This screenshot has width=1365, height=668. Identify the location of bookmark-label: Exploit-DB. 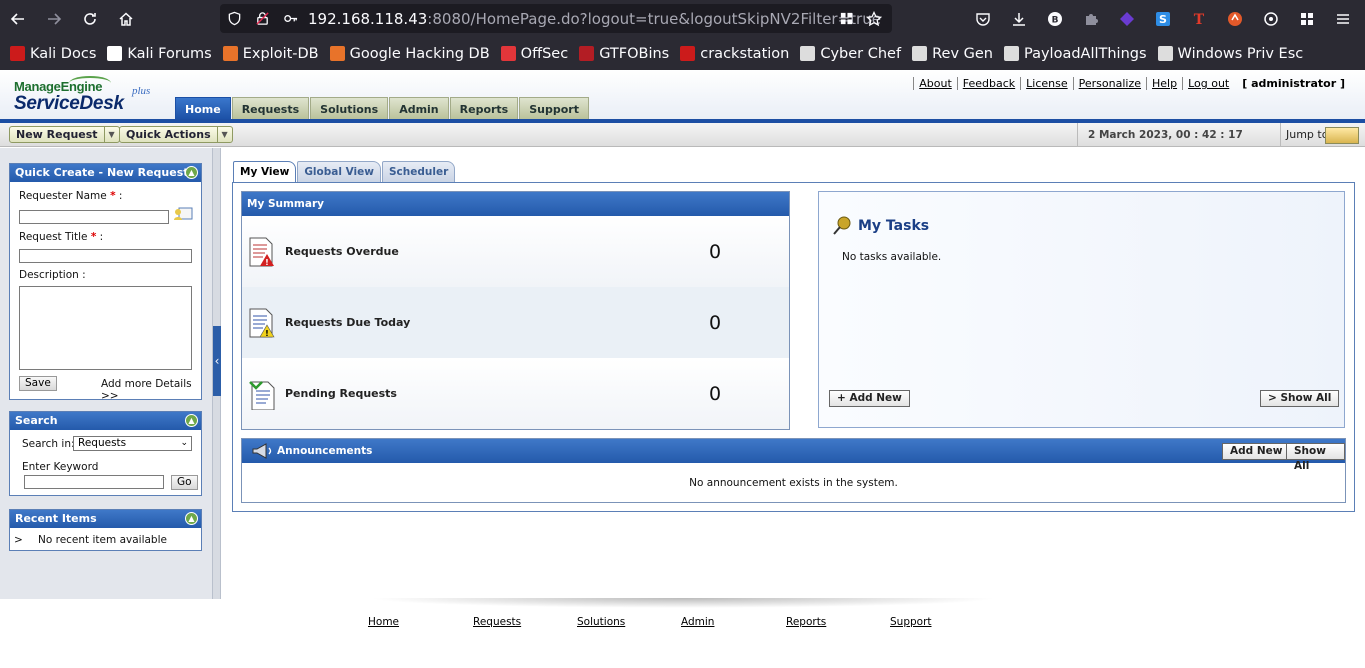
(280, 53).